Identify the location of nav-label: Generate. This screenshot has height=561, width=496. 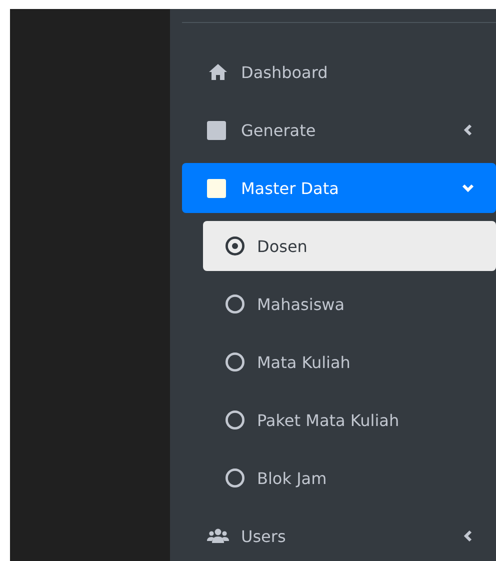
(278, 130).